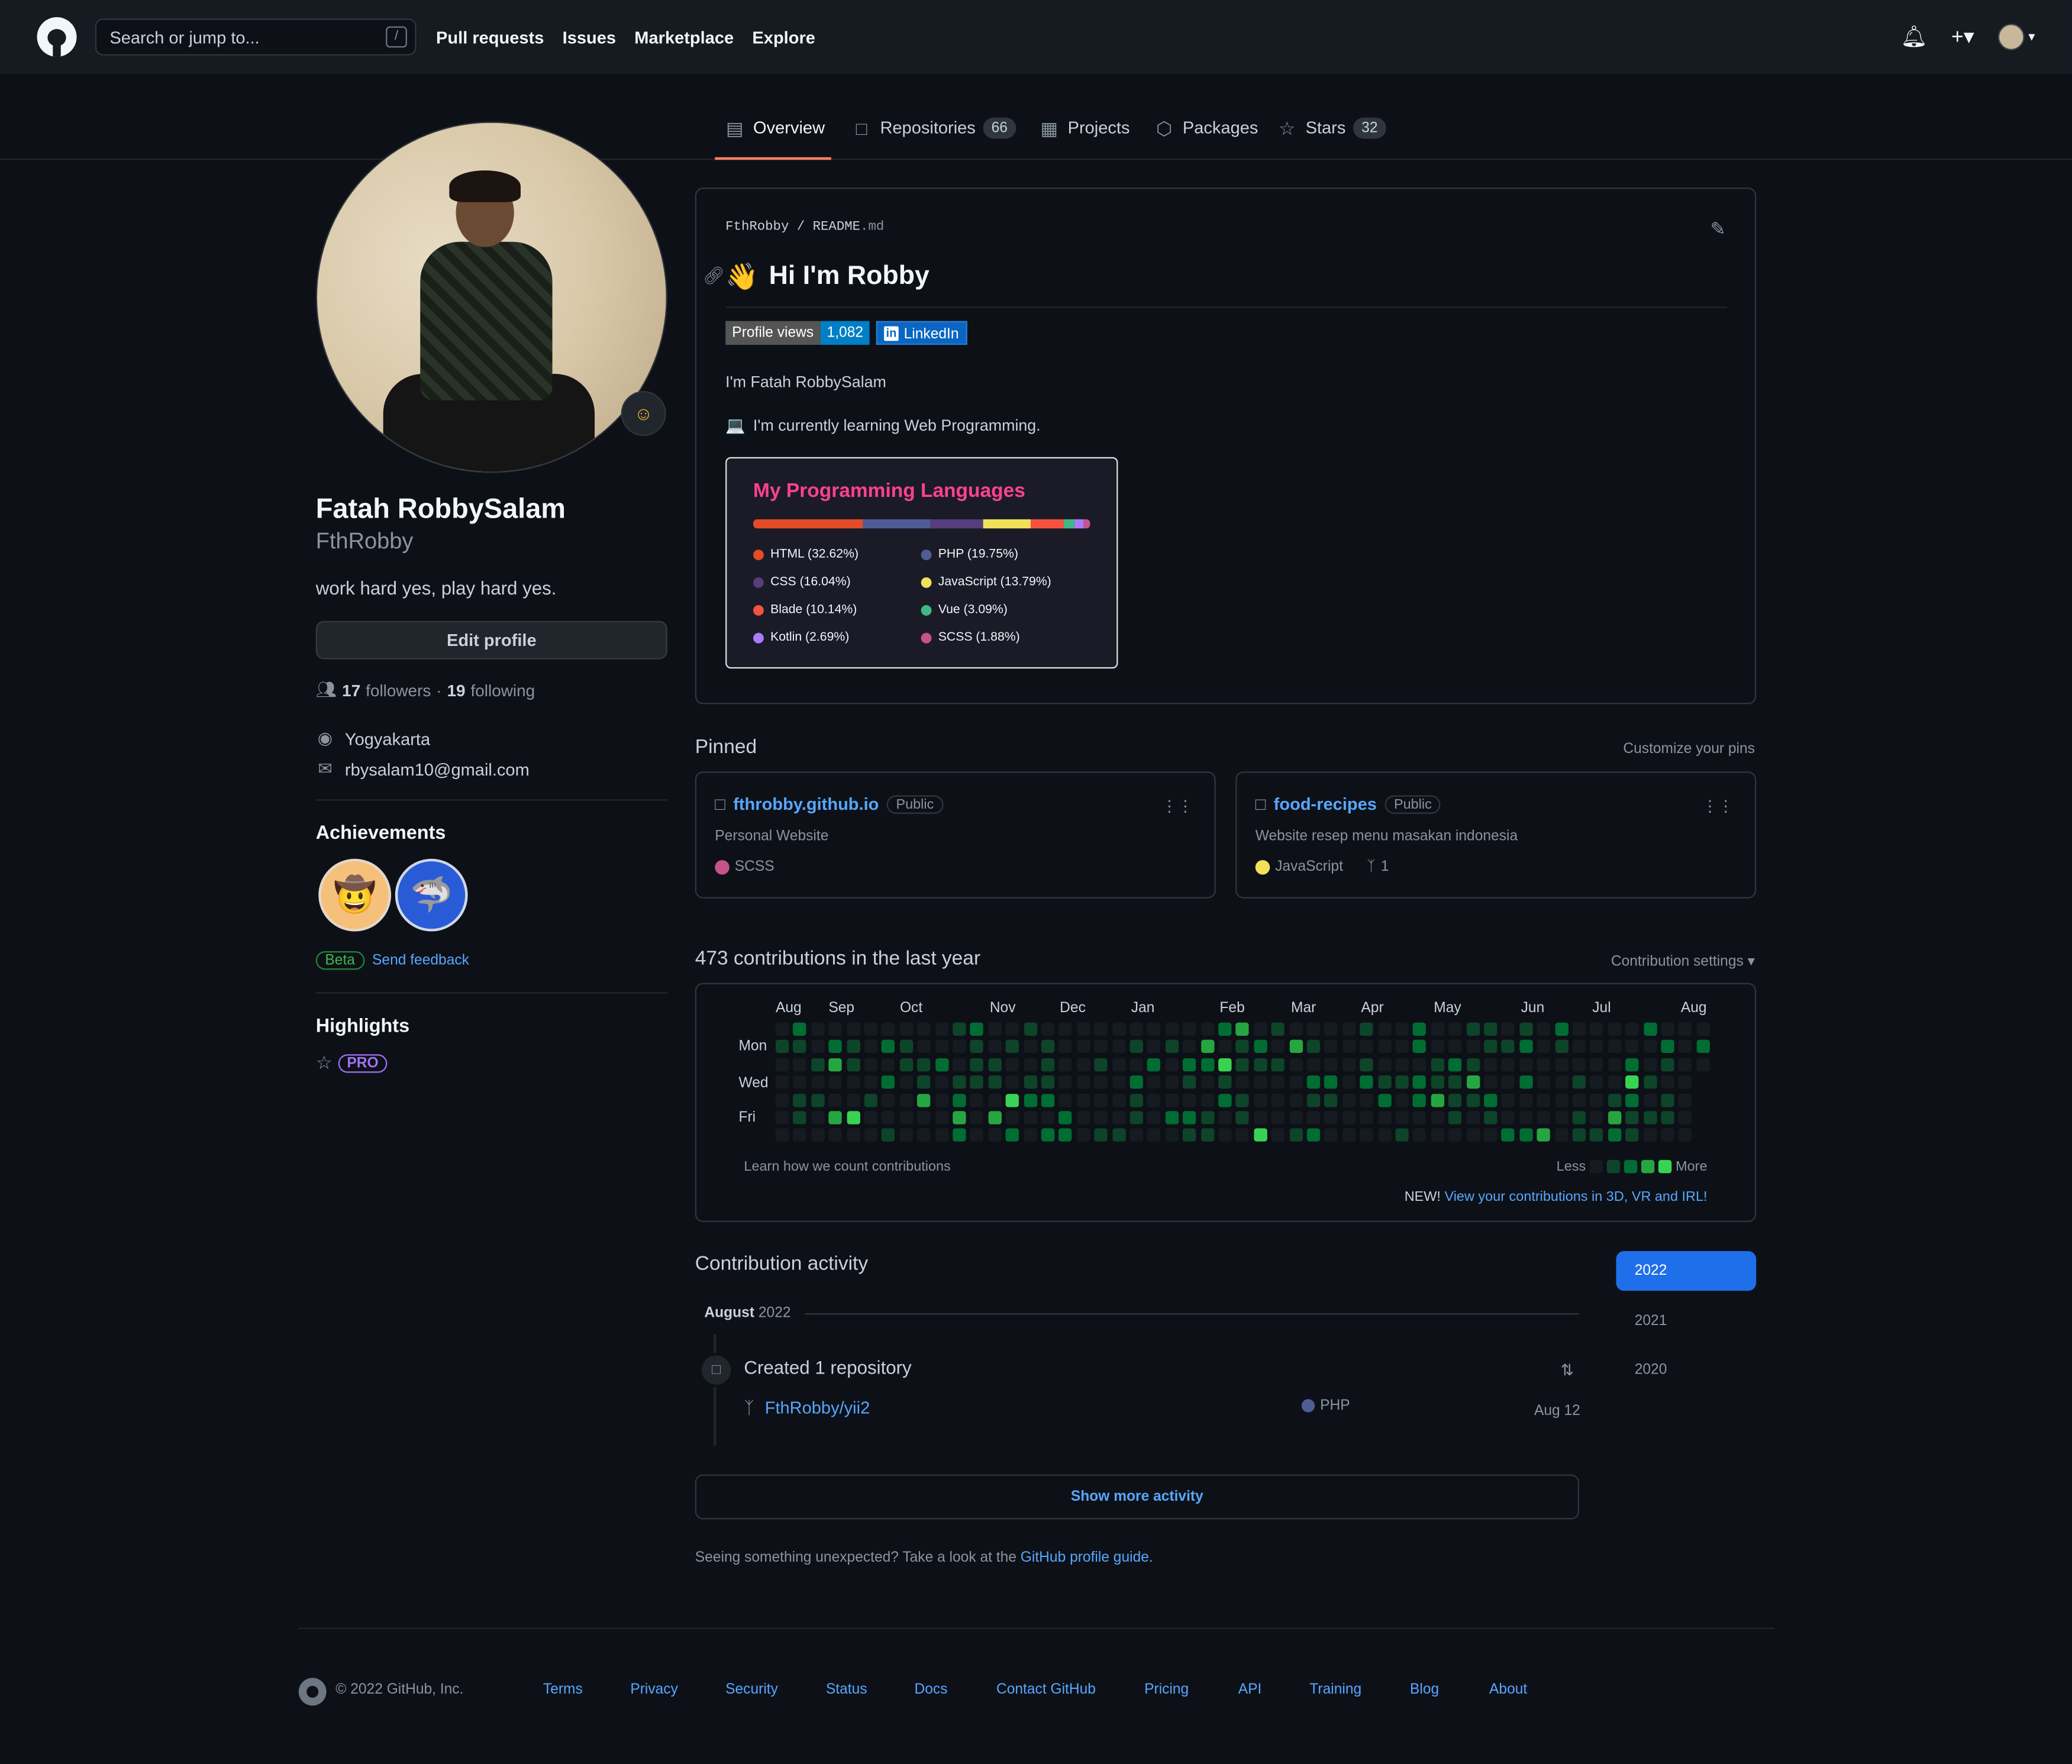 This screenshot has width=2072, height=1764. Describe the element at coordinates (1084, 139) in the screenshot. I see `tab-projects: ▦ Projects` at that location.